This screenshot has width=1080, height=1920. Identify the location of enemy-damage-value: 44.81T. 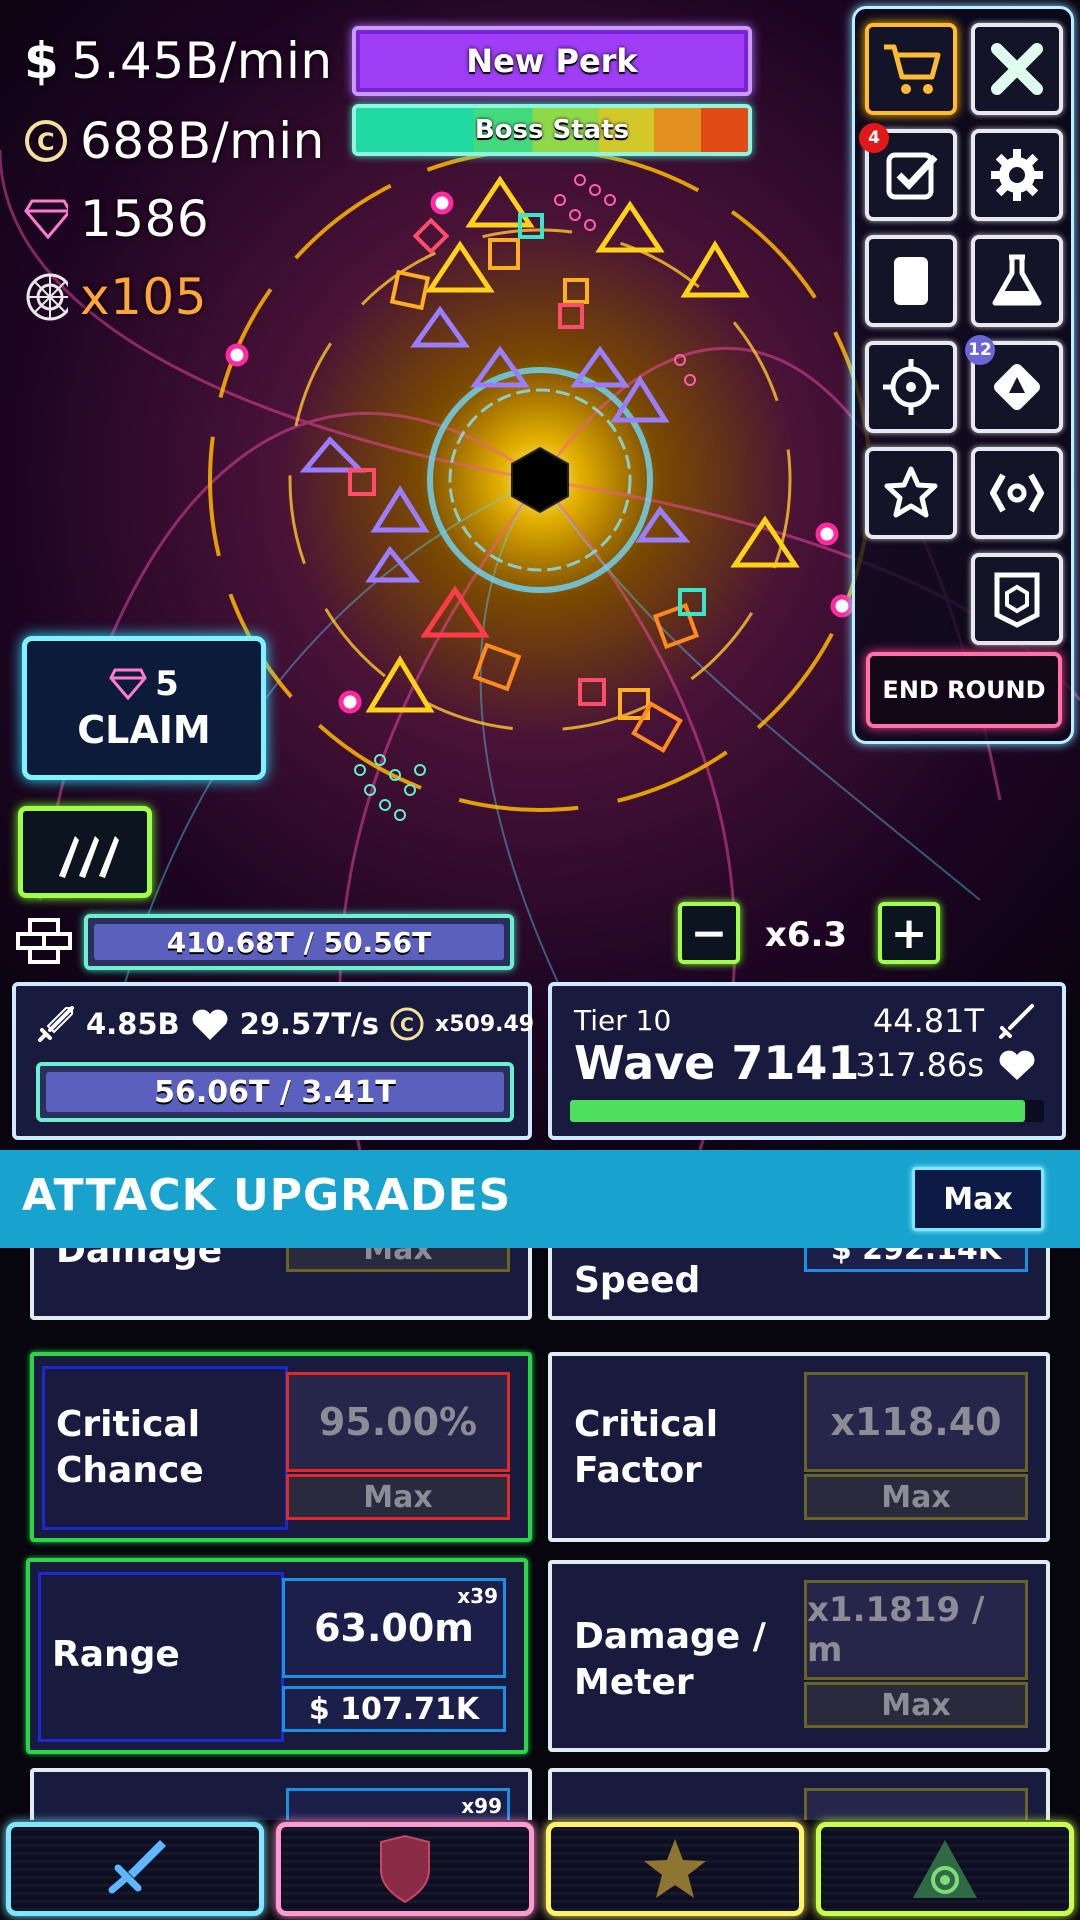
(928, 1021).